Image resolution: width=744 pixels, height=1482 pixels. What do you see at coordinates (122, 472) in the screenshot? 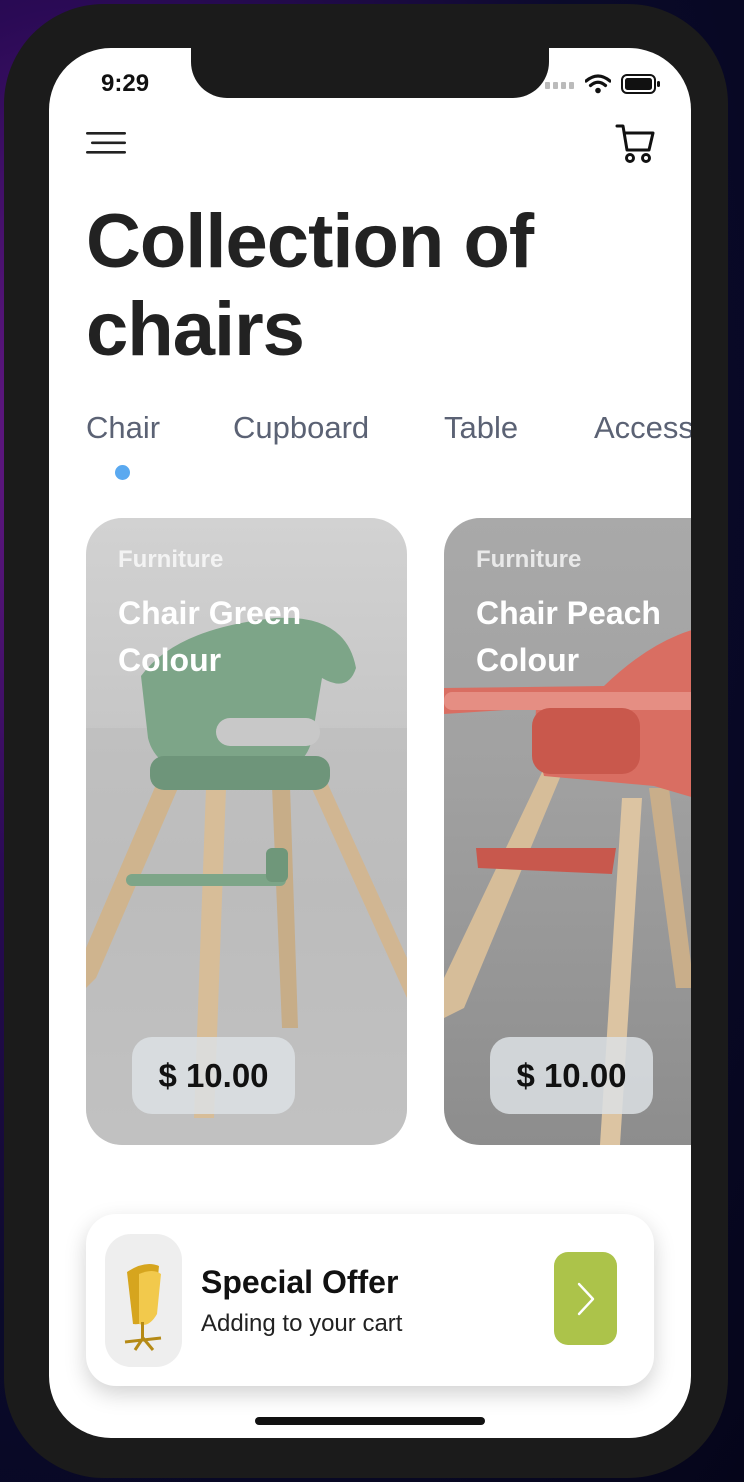
I see `active-tab-indicator` at bounding box center [122, 472].